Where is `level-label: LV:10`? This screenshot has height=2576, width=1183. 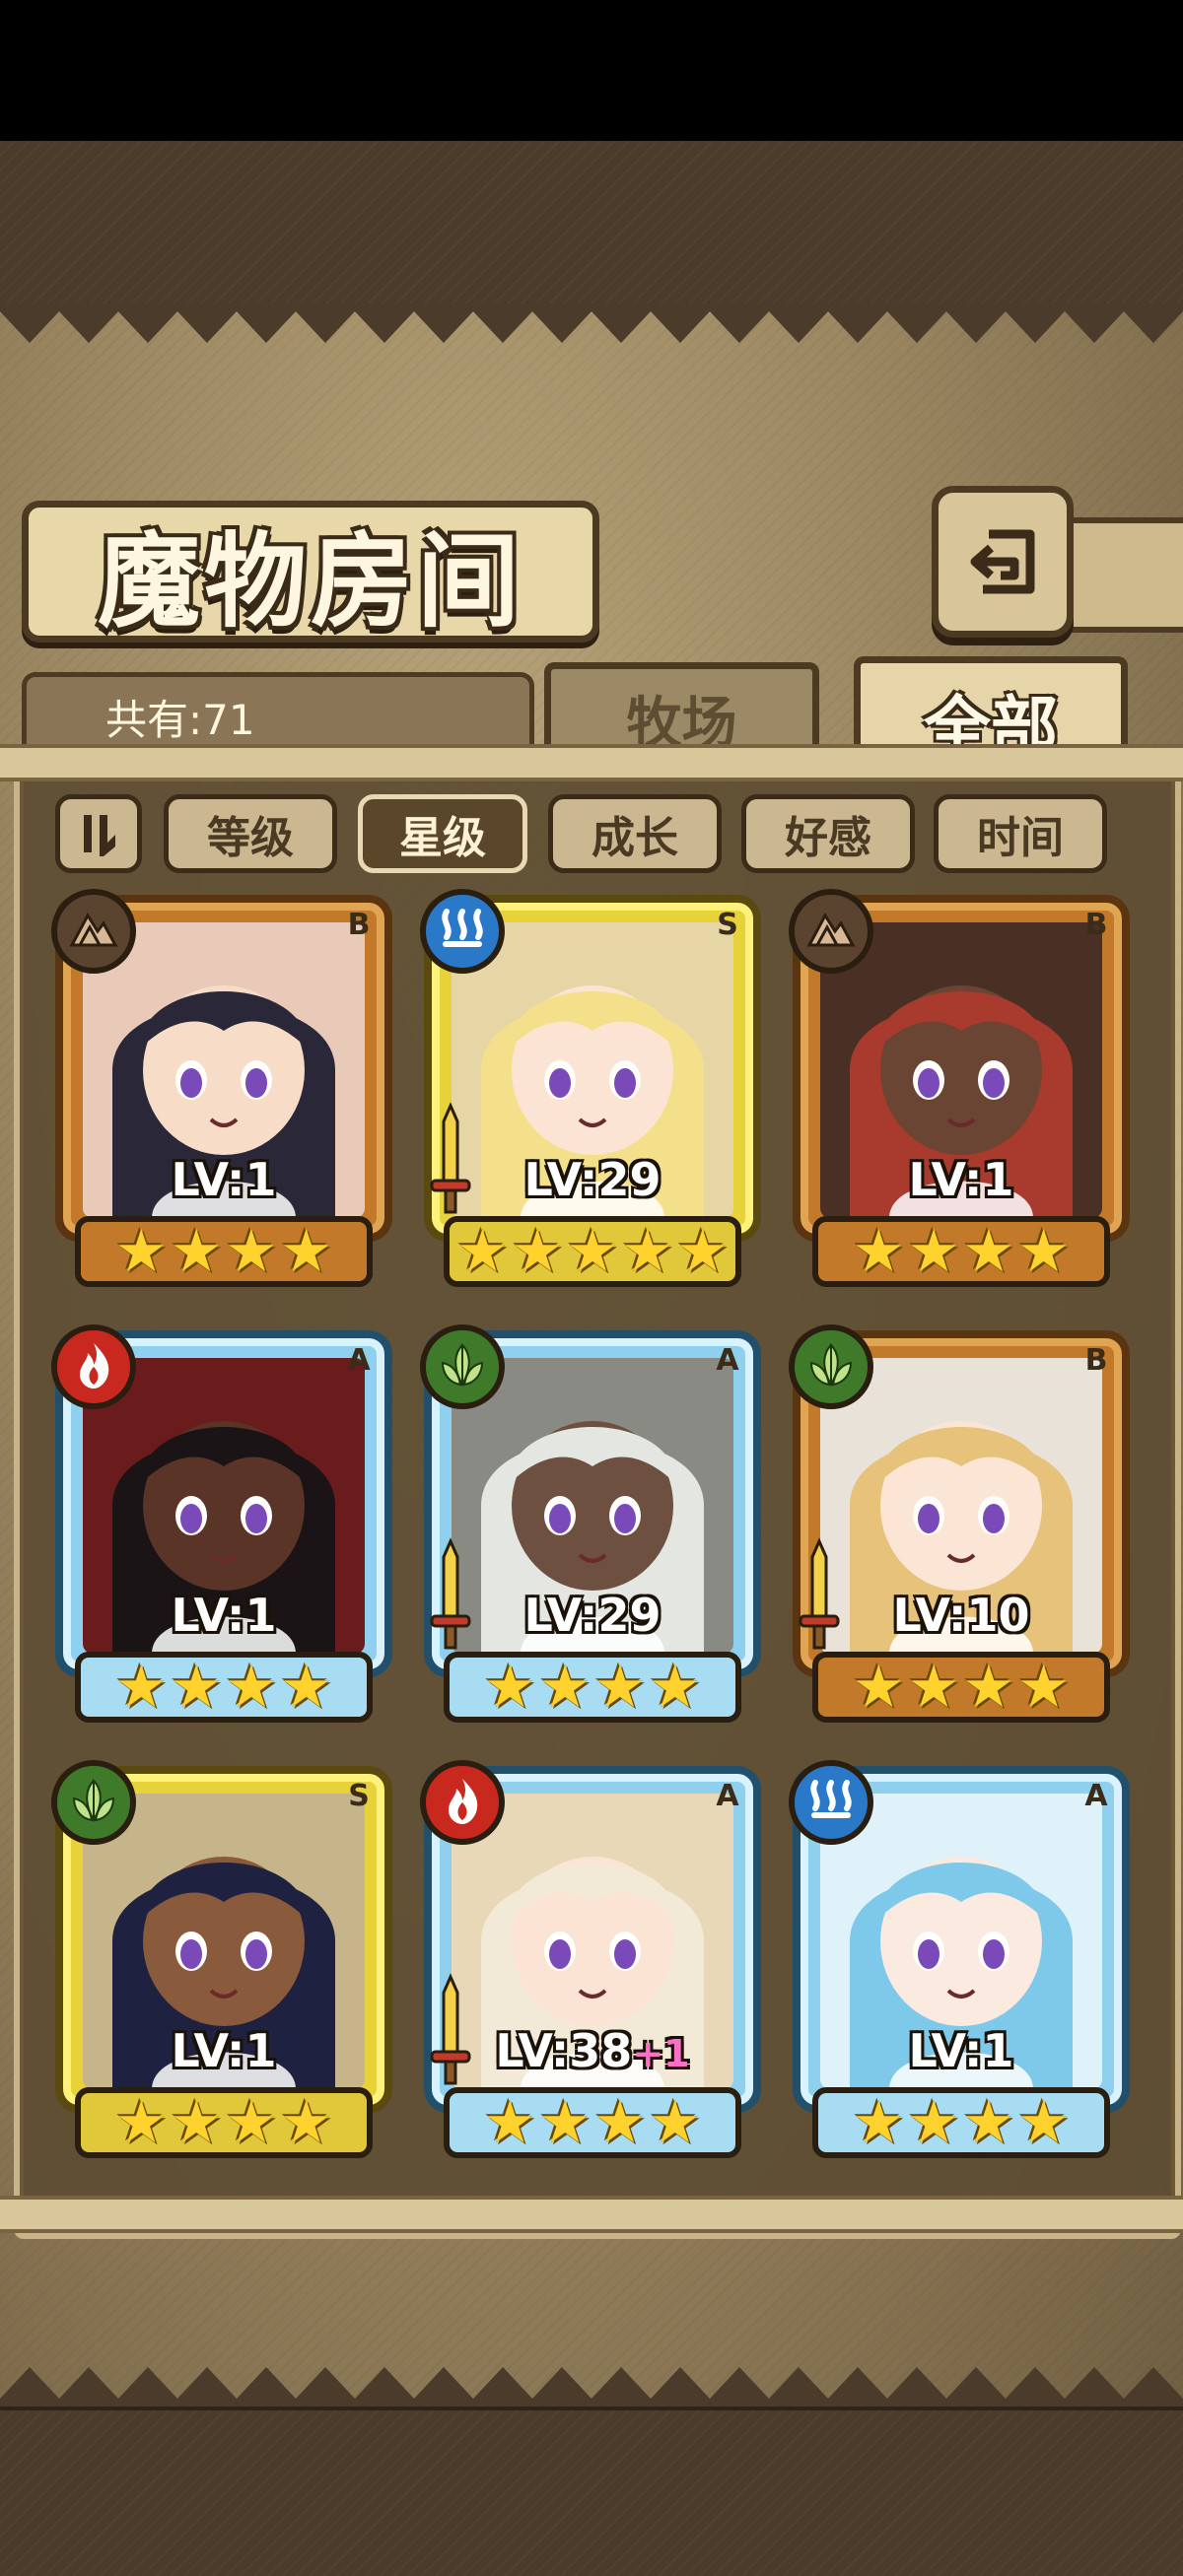
level-label: LV:10 is located at coordinates (961, 1615).